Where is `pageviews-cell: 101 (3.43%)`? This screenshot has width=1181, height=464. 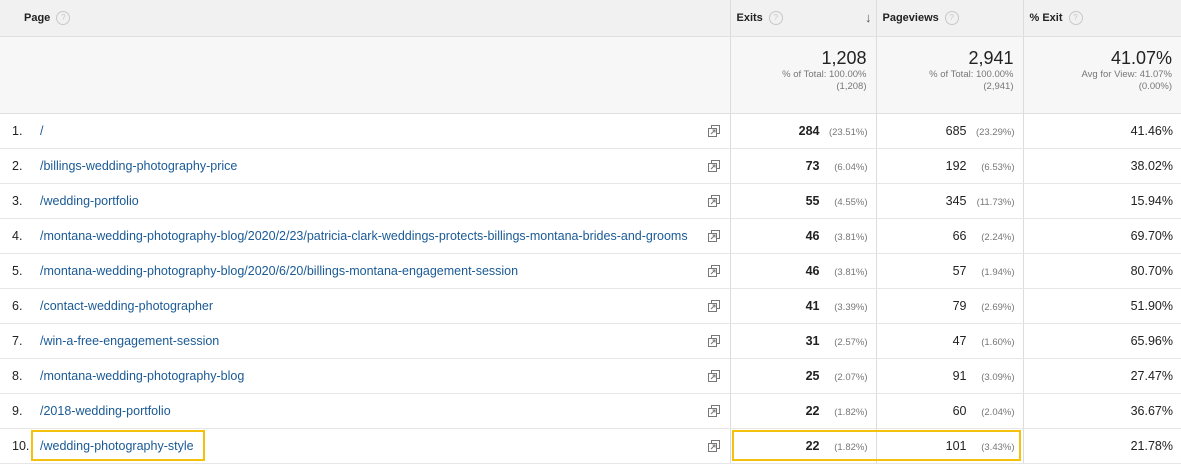 pageviews-cell: 101 (3.43%) is located at coordinates (949, 446).